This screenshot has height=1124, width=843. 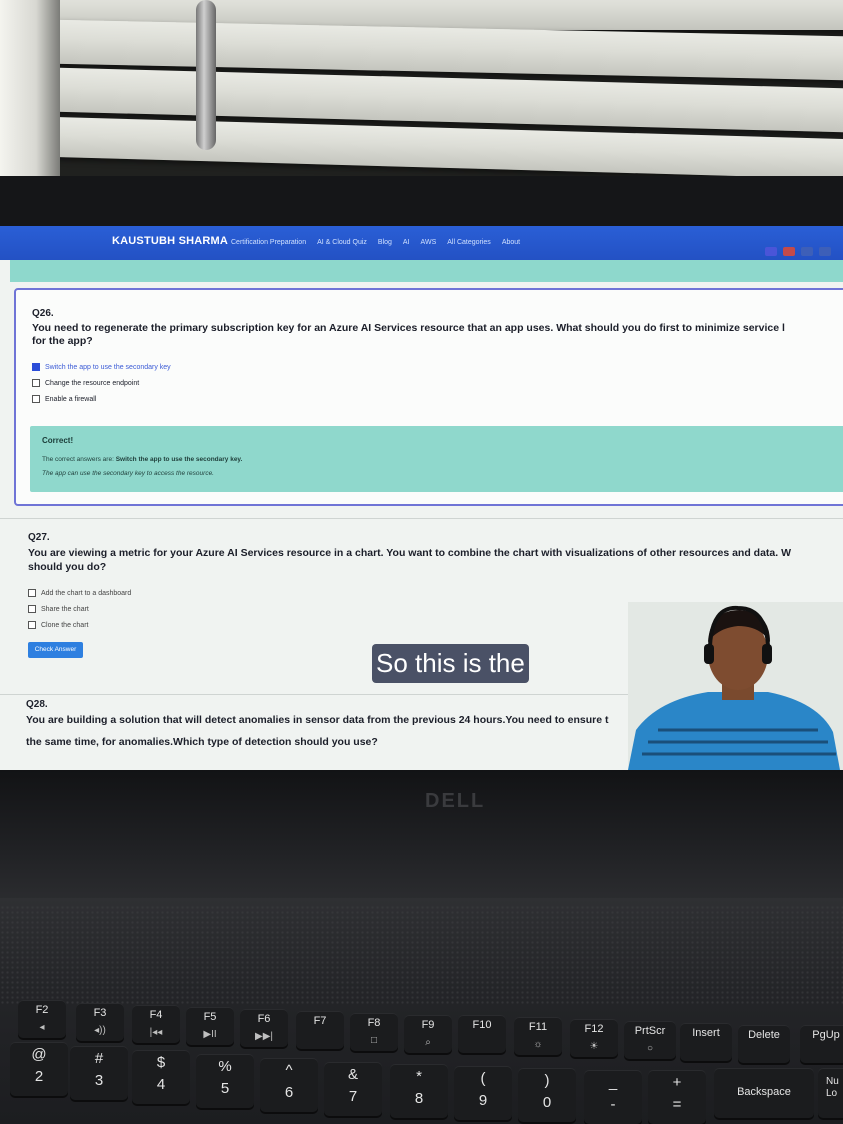 I want to click on header-icons, so click(x=798, y=251).